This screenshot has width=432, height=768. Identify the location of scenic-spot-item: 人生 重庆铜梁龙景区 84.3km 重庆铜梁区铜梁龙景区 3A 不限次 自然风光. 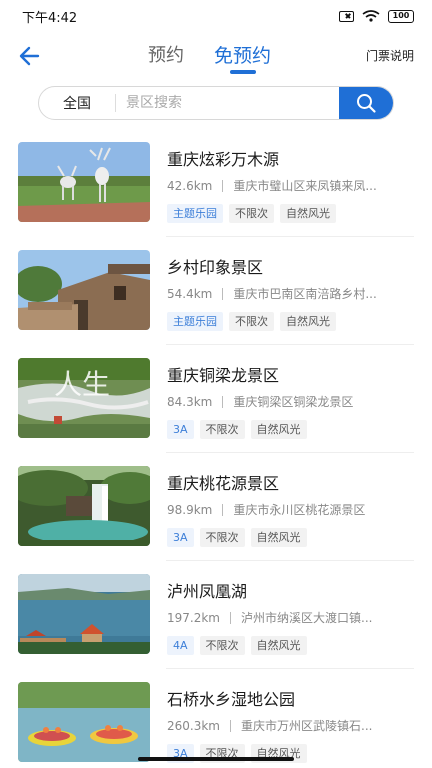
(216, 398).